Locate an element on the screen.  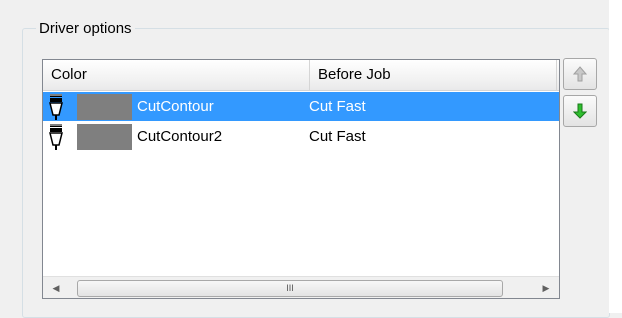
list-row: CutContour2 Cut Fast is located at coordinates (301, 136).